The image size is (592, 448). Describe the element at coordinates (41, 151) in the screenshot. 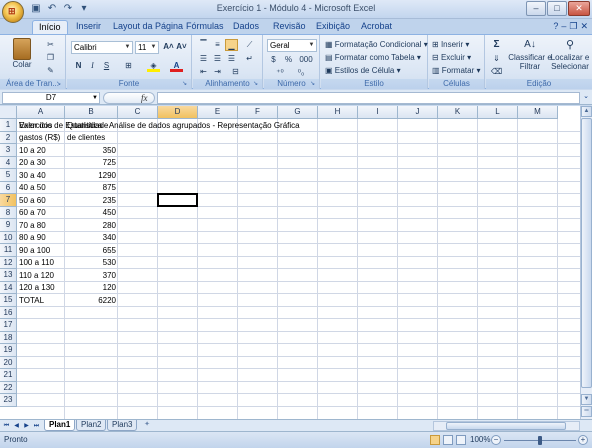

I see `cell-a3: 10 a 20` at that location.